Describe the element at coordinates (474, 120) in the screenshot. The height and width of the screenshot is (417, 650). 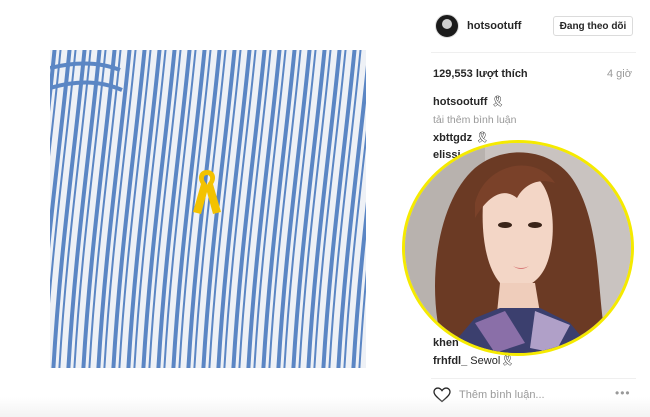
I see `load-more-comments: tải thêm bình luận` at that location.